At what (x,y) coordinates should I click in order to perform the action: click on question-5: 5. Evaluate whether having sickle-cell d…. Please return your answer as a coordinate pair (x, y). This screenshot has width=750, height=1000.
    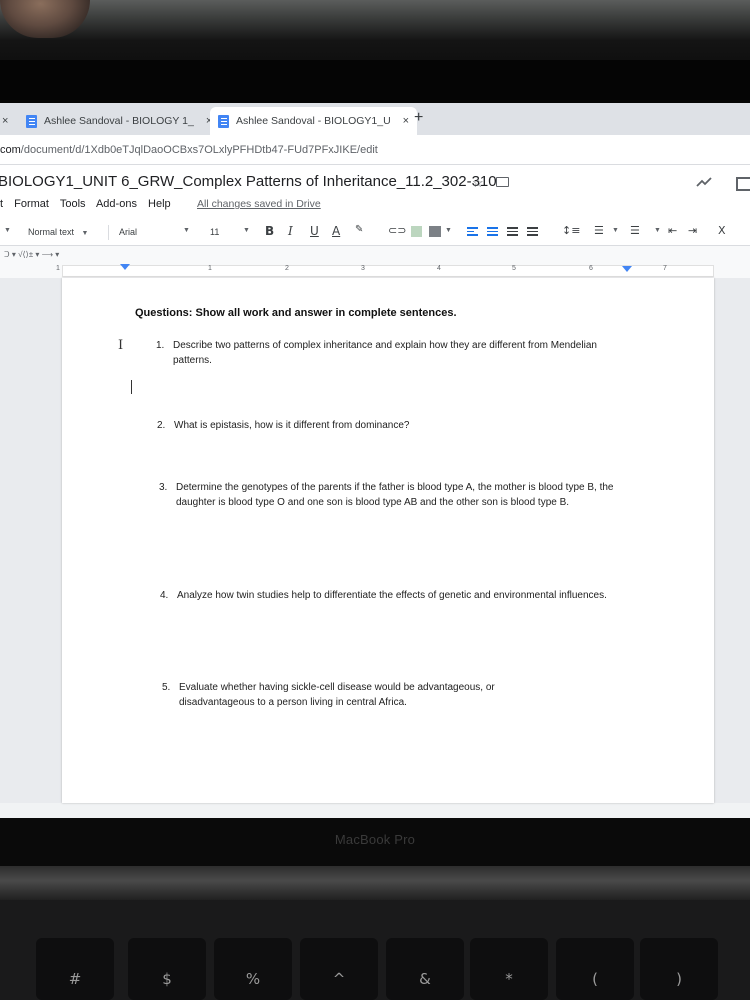
    Looking at the image, I should click on (355, 695).